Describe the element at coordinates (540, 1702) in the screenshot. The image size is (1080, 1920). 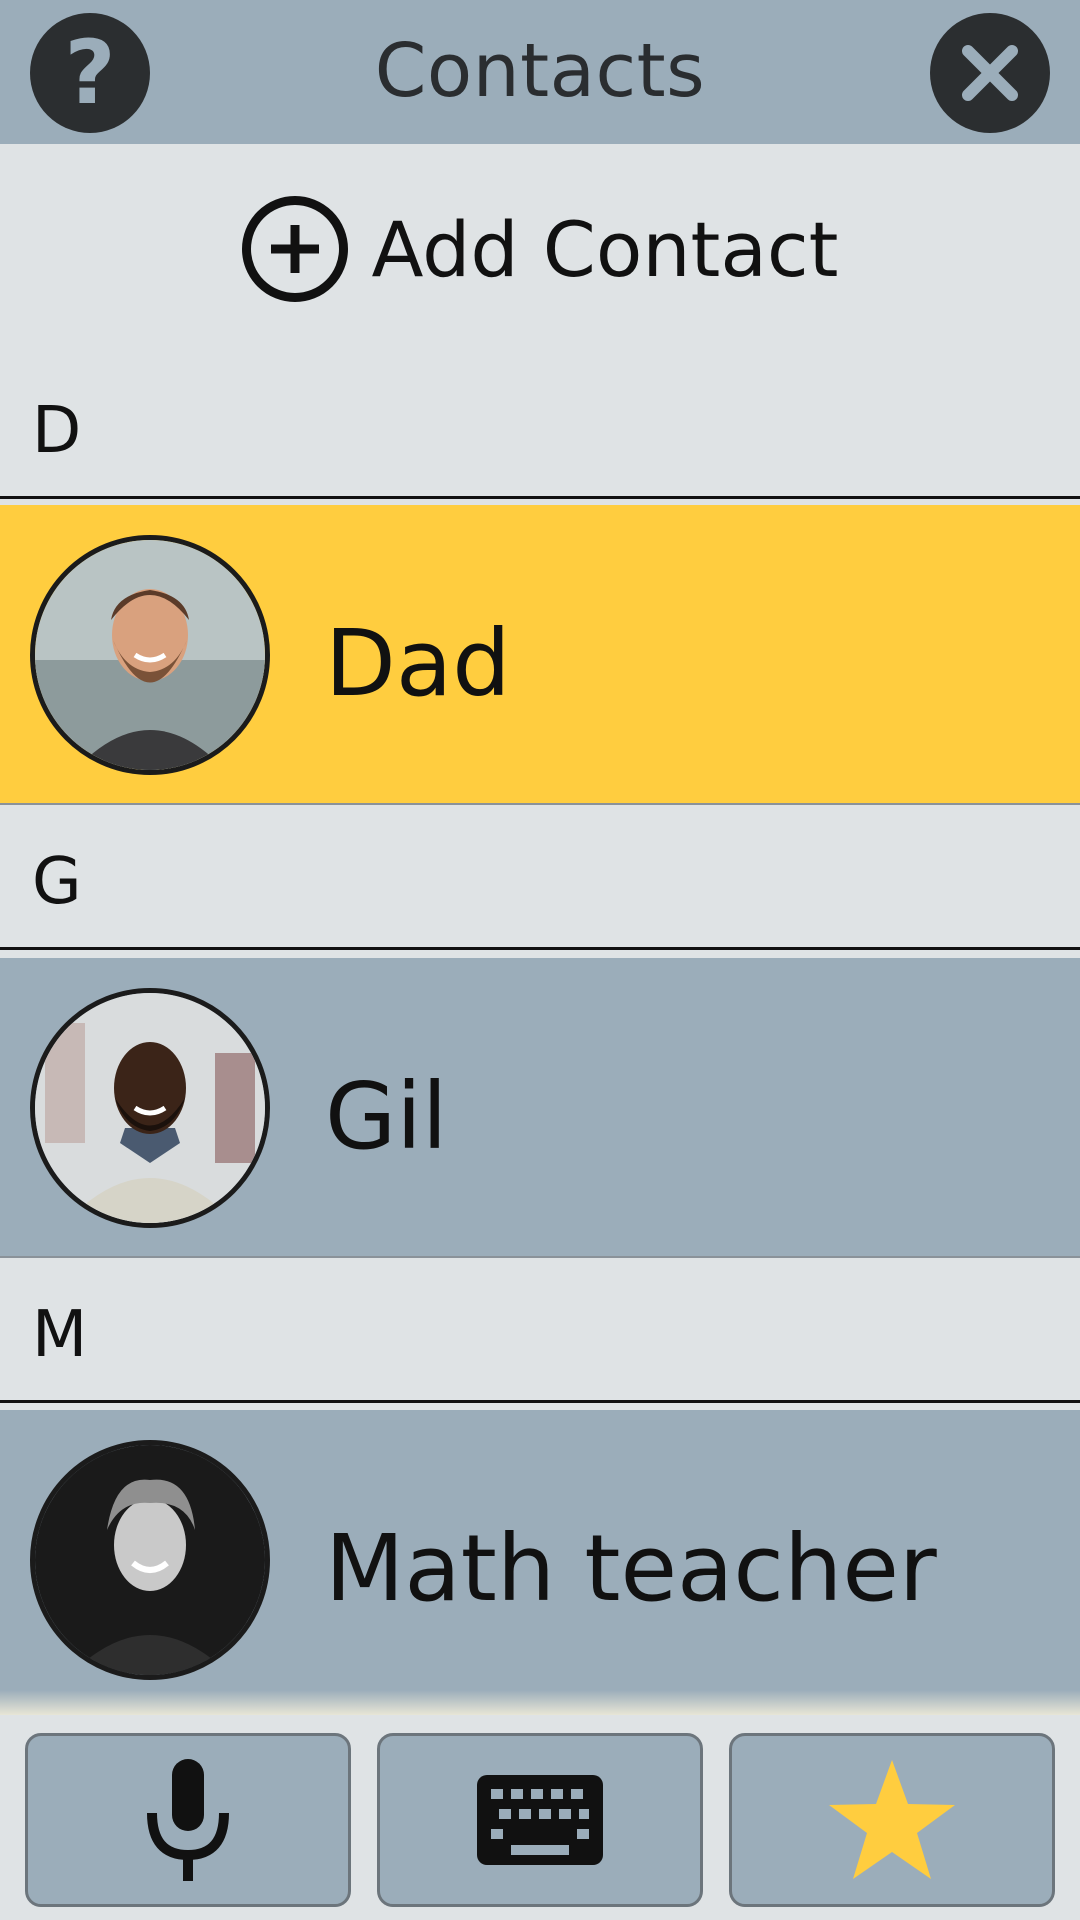
I see `scroll-fade` at that location.